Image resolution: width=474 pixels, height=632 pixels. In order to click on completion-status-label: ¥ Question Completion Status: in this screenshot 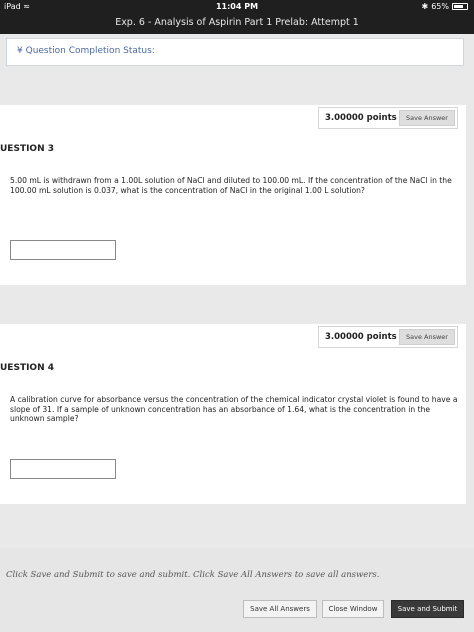, I will do `click(86, 51)`.